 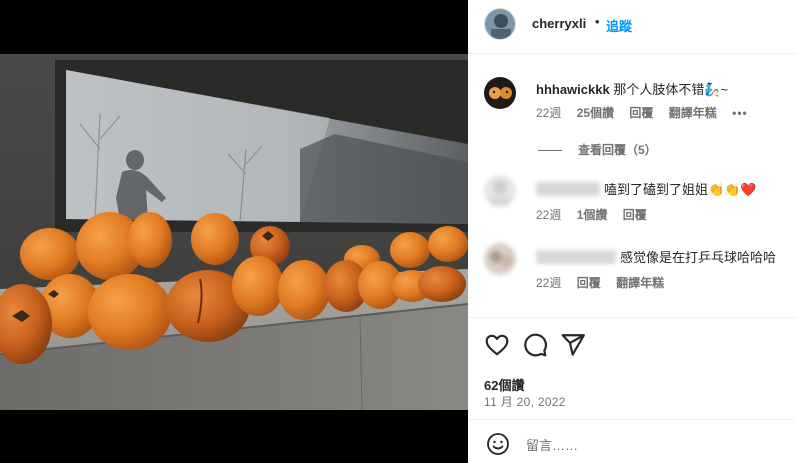 What do you see at coordinates (497, 345) in the screenshot?
I see `heart-icon` at bounding box center [497, 345].